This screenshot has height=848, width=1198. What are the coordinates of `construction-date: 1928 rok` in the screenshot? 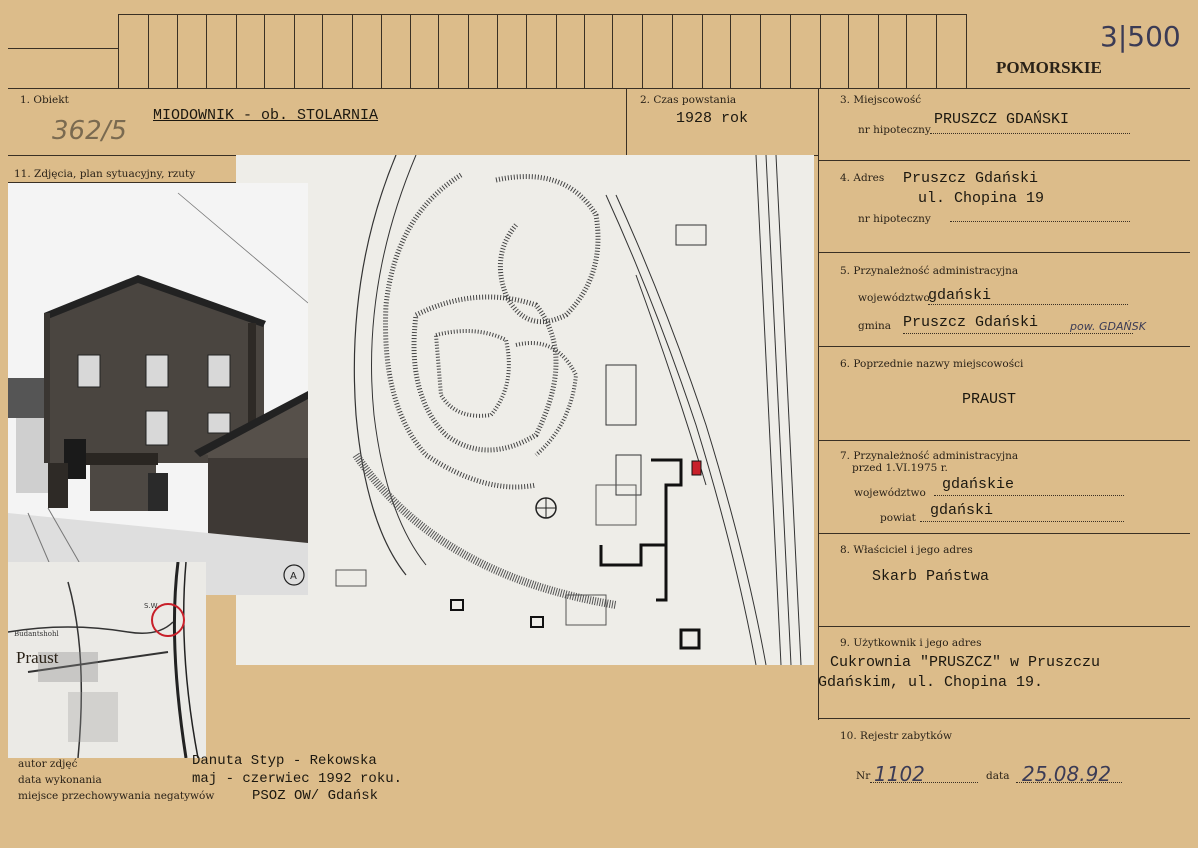 It's located at (712, 118).